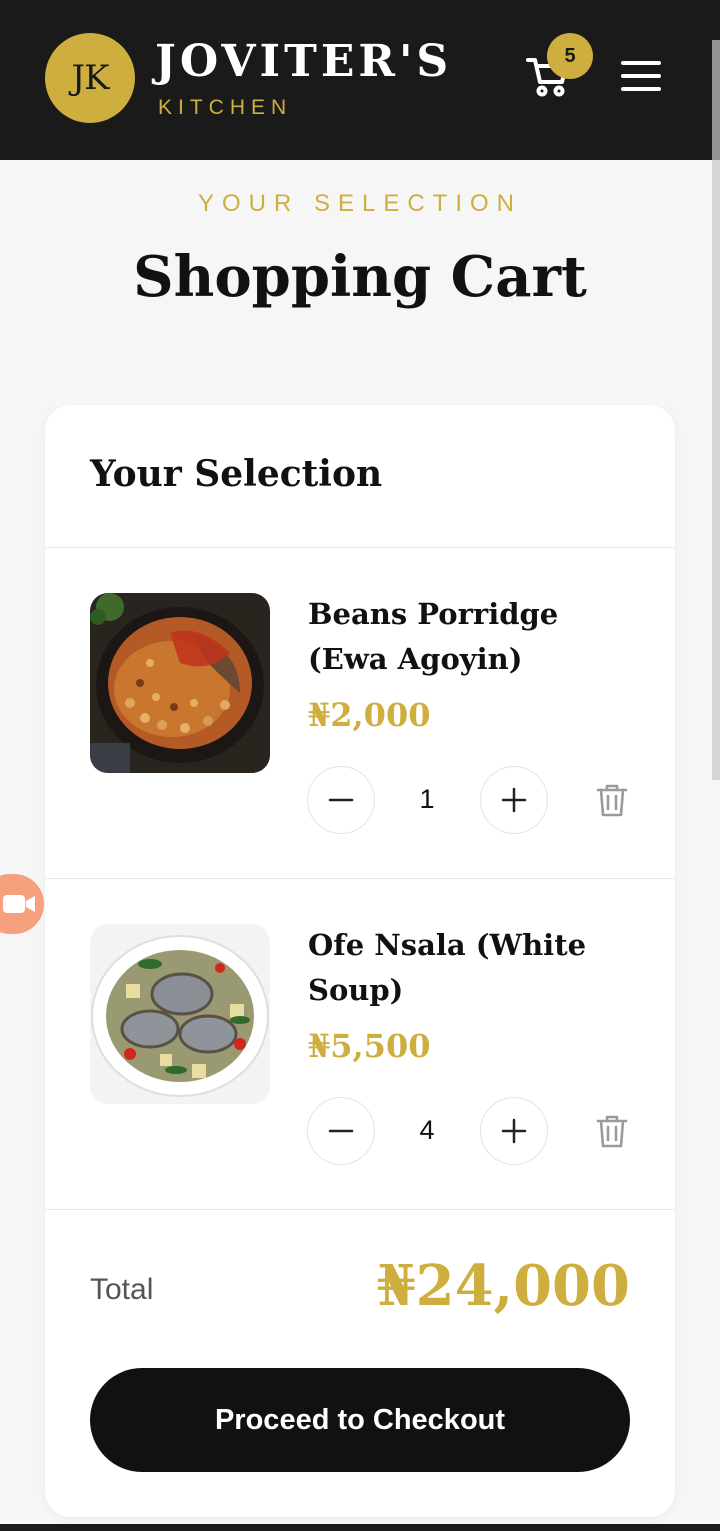 The image size is (720, 1531). What do you see at coordinates (570, 56) in the screenshot?
I see `cart-count-badge: 5` at bounding box center [570, 56].